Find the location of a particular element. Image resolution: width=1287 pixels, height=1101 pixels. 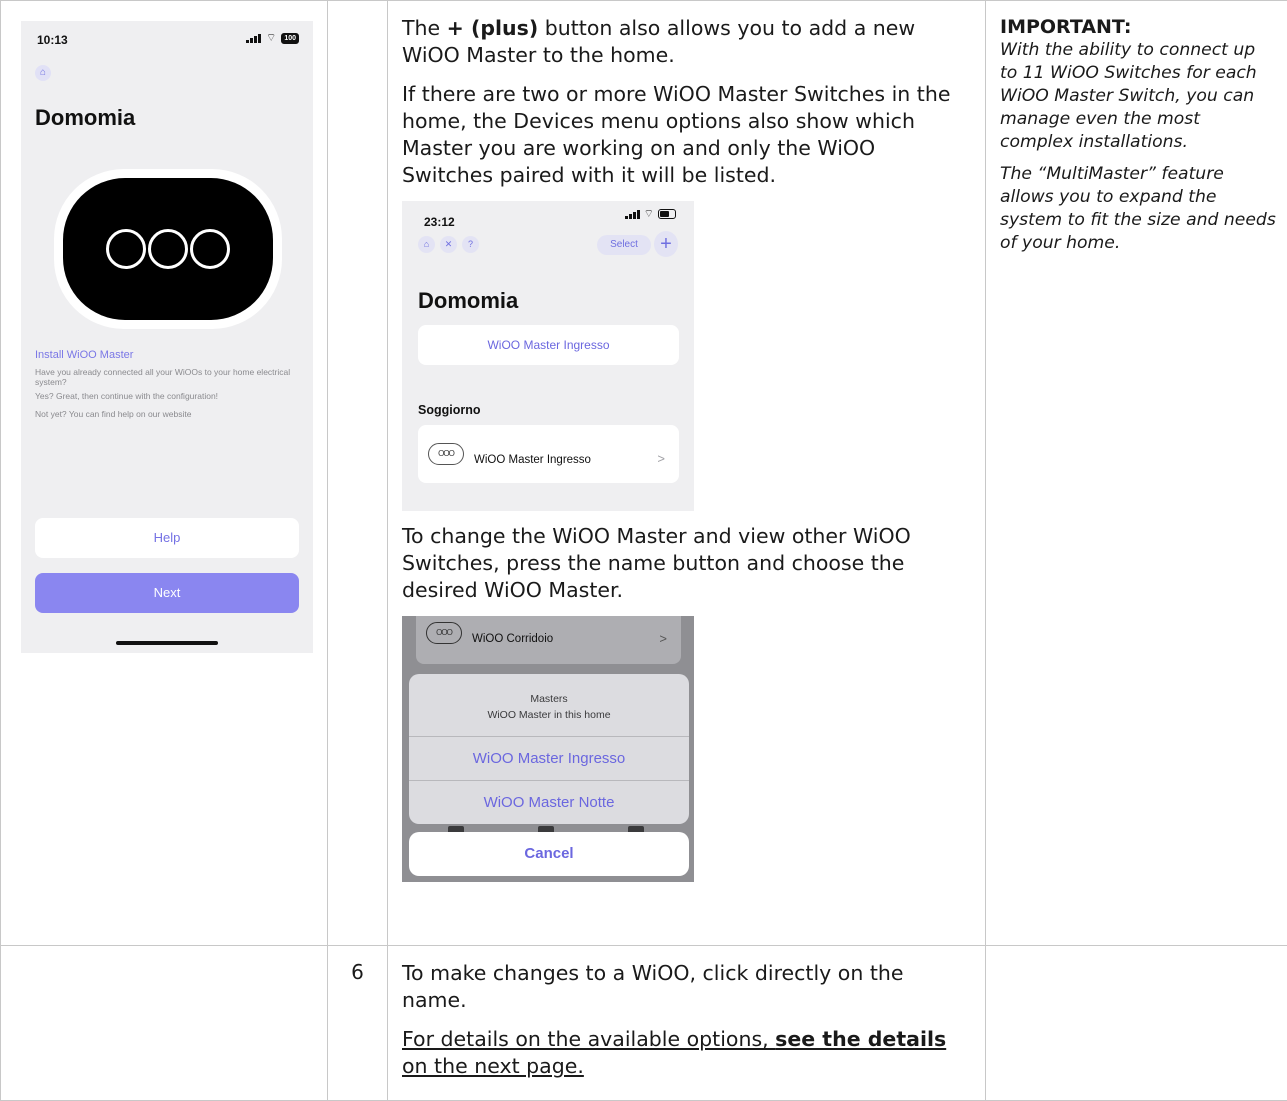

status-icons: ⌔ 100 is located at coordinates (272, 38).